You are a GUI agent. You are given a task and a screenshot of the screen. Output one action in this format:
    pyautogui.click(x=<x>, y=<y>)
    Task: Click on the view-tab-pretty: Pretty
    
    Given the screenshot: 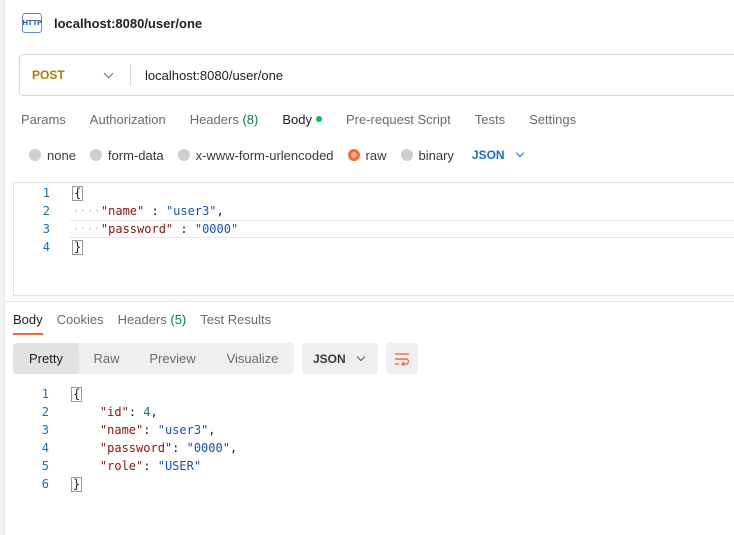 What is the action you would take?
    pyautogui.click(x=46, y=358)
    